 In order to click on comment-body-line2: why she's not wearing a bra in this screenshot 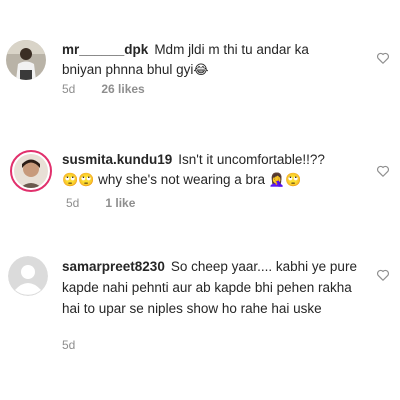, I will do `click(182, 179)`.